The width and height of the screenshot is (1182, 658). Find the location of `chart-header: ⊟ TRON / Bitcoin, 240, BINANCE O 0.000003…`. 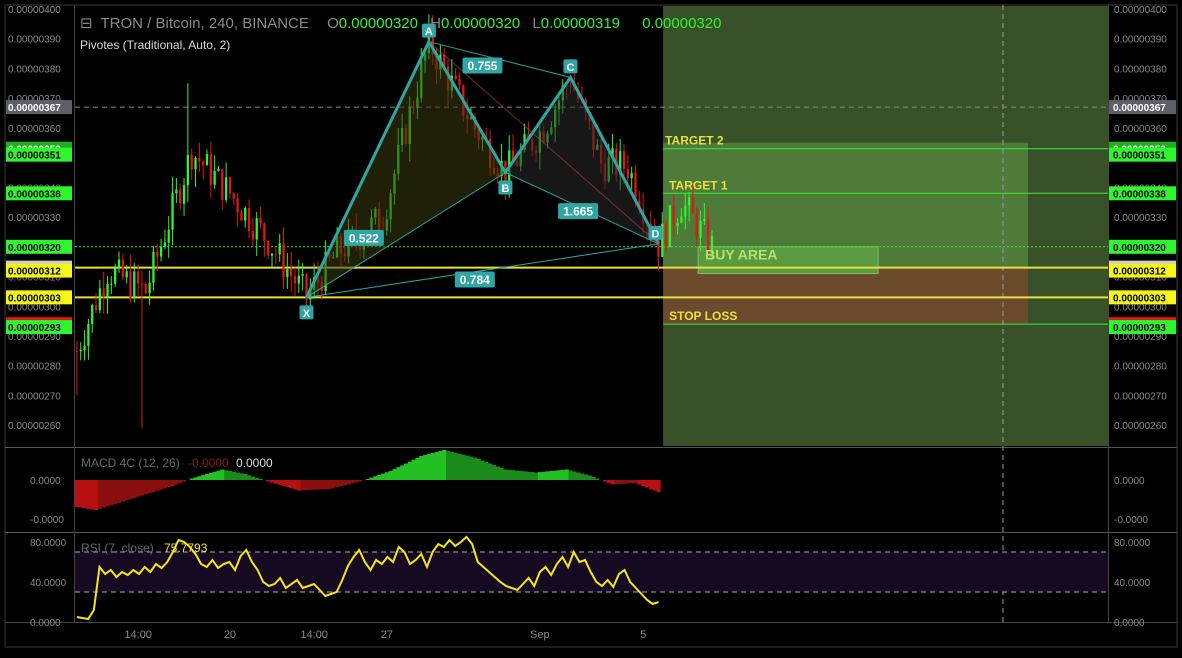

chart-header: ⊟ TRON / Bitcoin, 240, BINANCE O 0.000003… is located at coordinates (402, 23).